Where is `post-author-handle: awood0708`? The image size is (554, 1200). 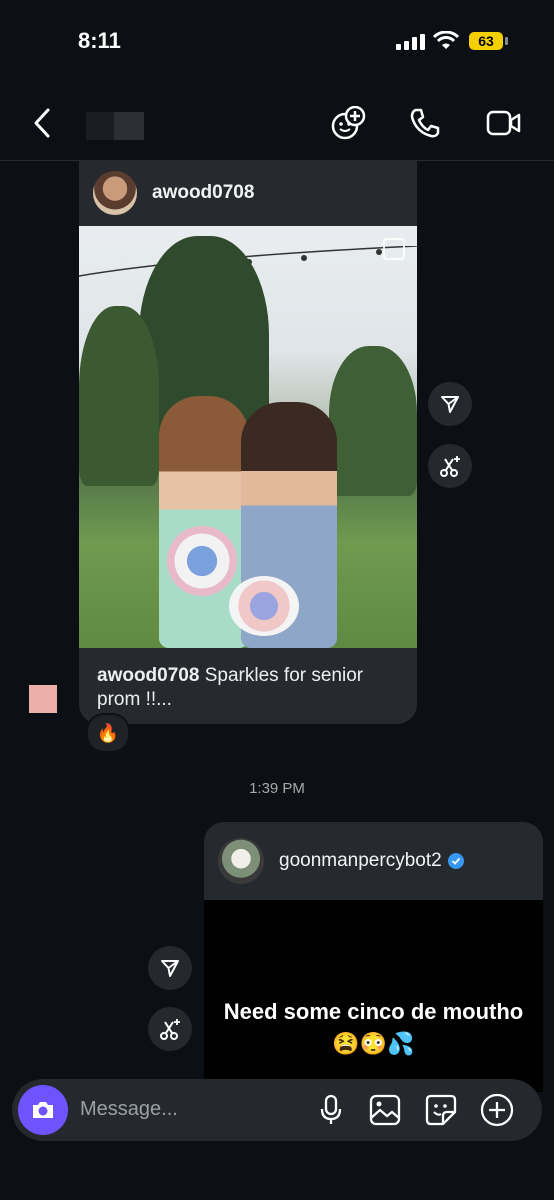 post-author-handle: awood0708 is located at coordinates (203, 193).